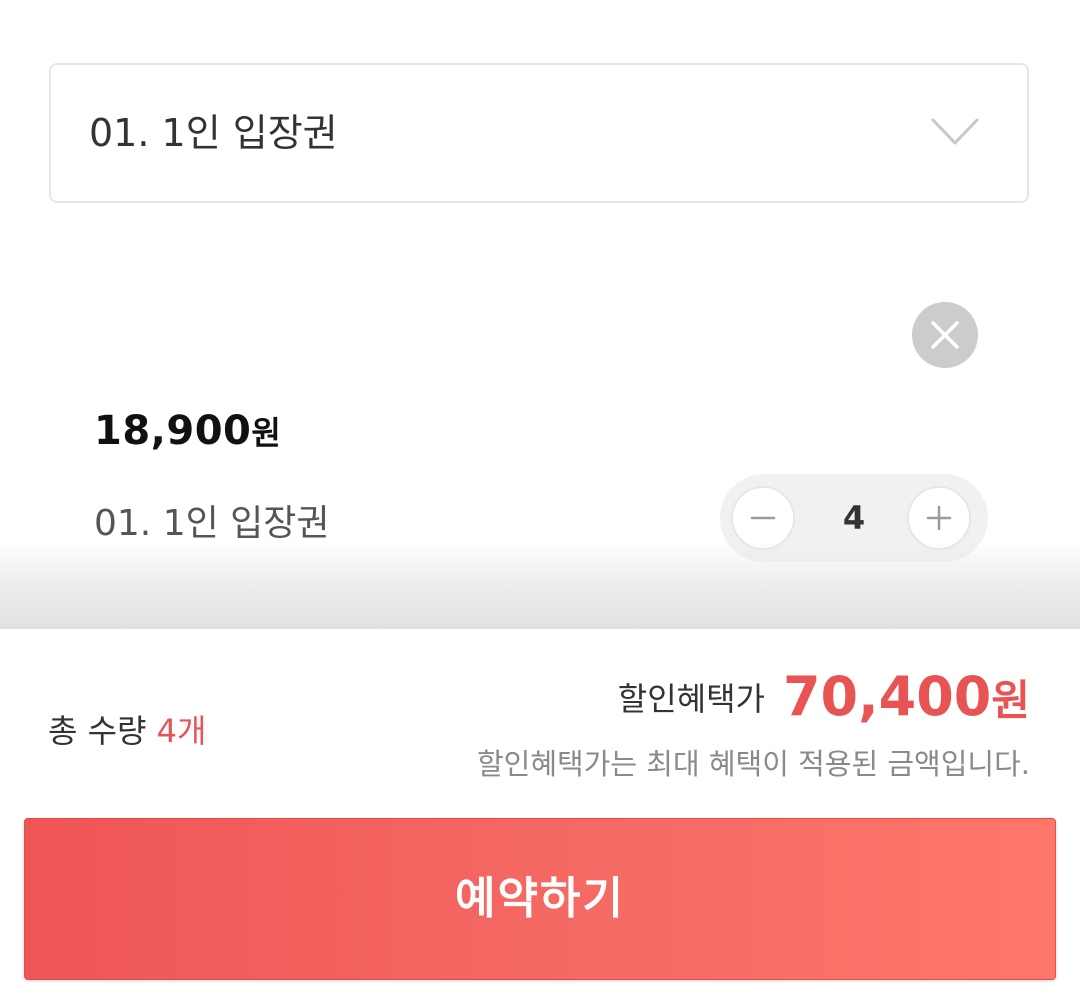 This screenshot has width=1080, height=1002. What do you see at coordinates (753, 764) in the screenshot?
I see `discount-note: 할인혜택가는 최대 혜택이 적용된 금액입니다.` at bounding box center [753, 764].